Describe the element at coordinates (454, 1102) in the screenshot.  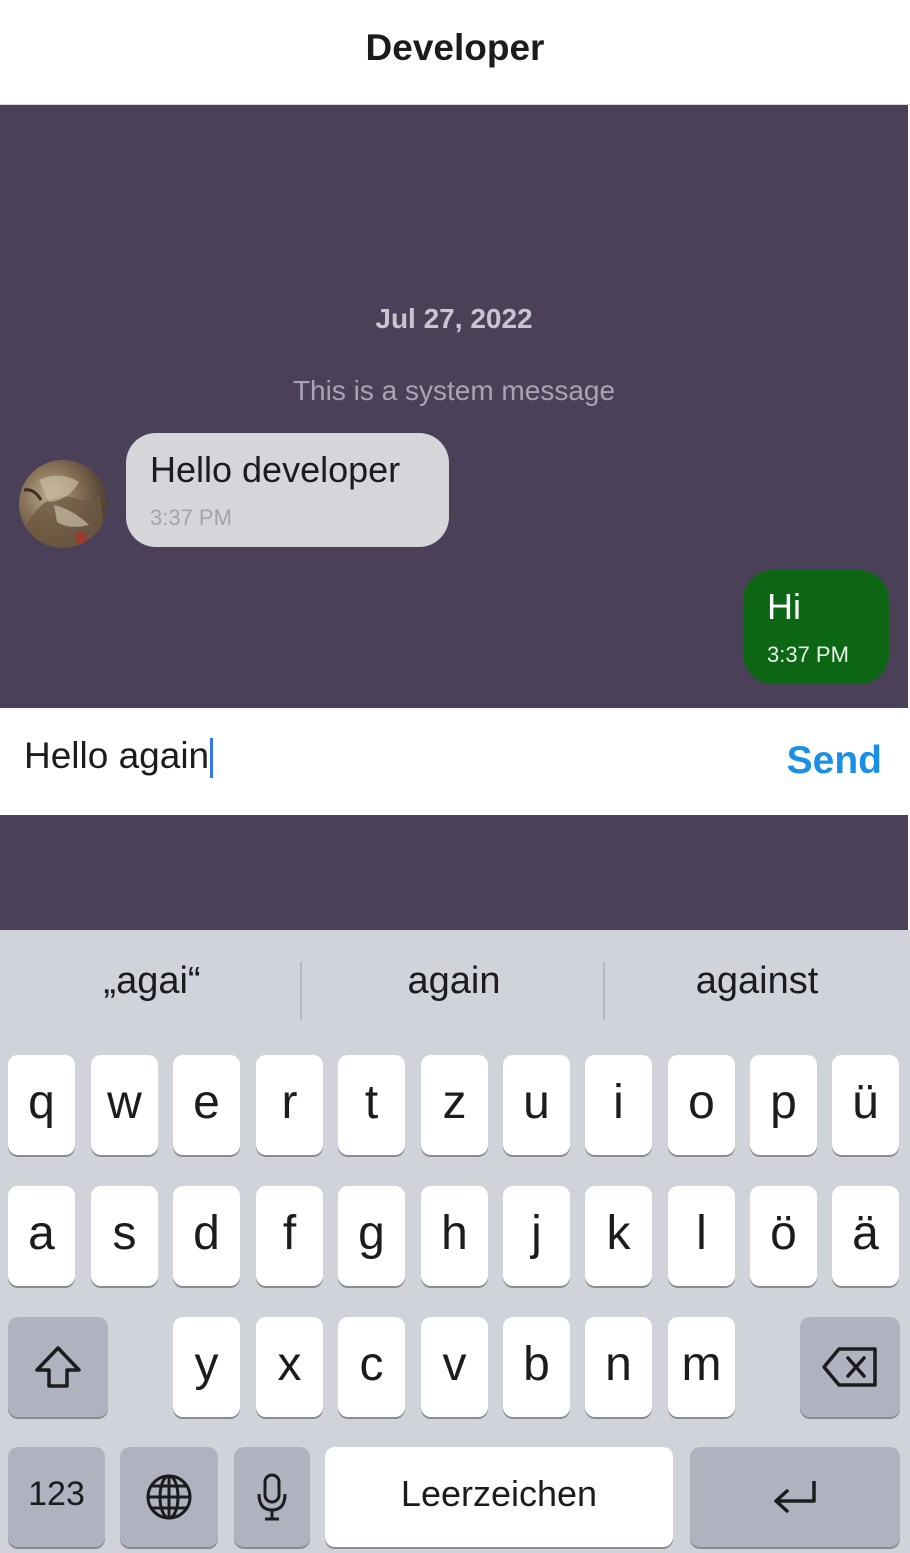
I see `key-label: z` at that location.